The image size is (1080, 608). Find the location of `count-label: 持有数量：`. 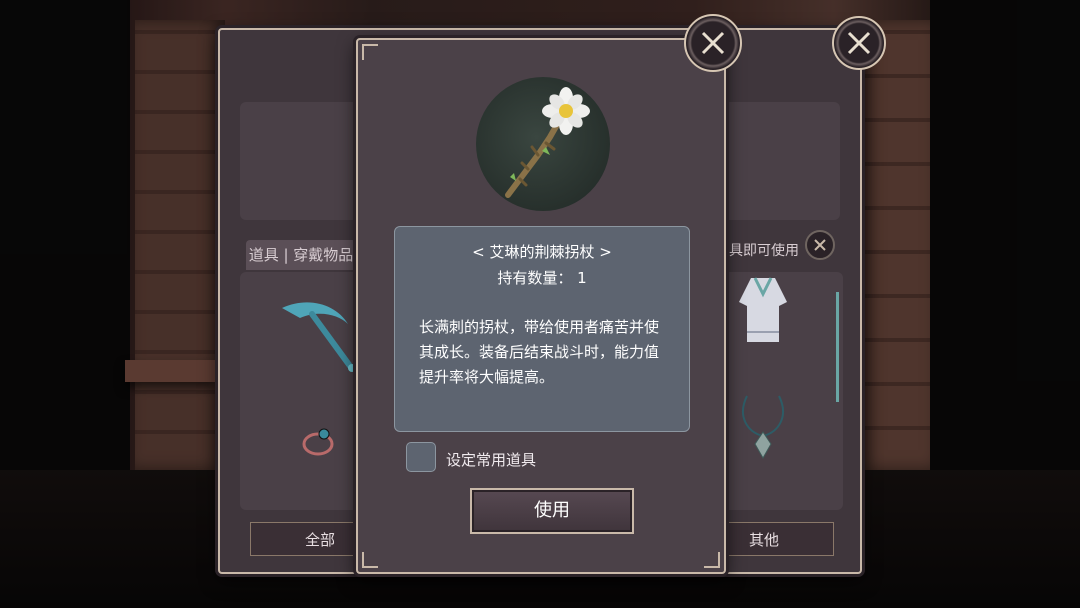

count-label: 持有数量： is located at coordinates (535, 278).